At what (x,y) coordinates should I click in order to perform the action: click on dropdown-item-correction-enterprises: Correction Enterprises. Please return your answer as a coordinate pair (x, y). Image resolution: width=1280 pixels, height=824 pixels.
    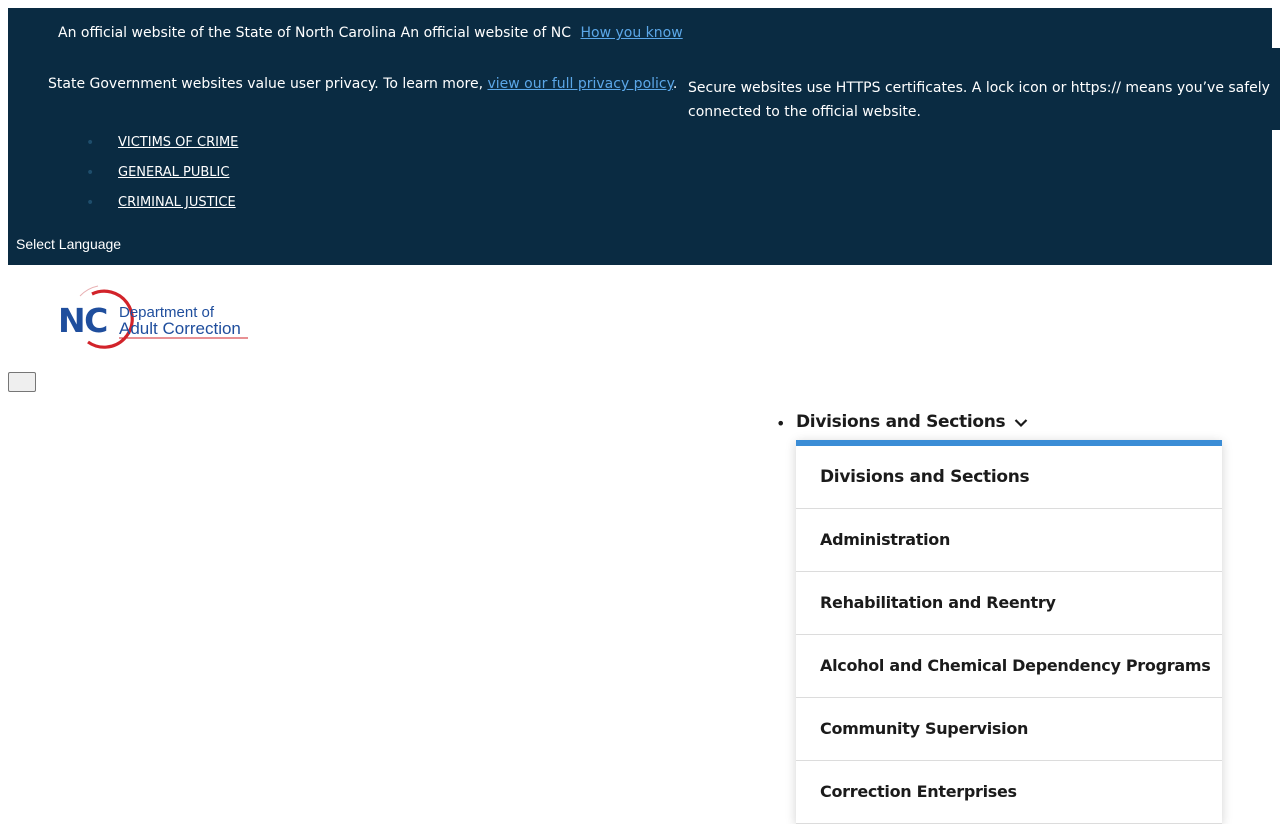
    Looking at the image, I should click on (1009, 792).